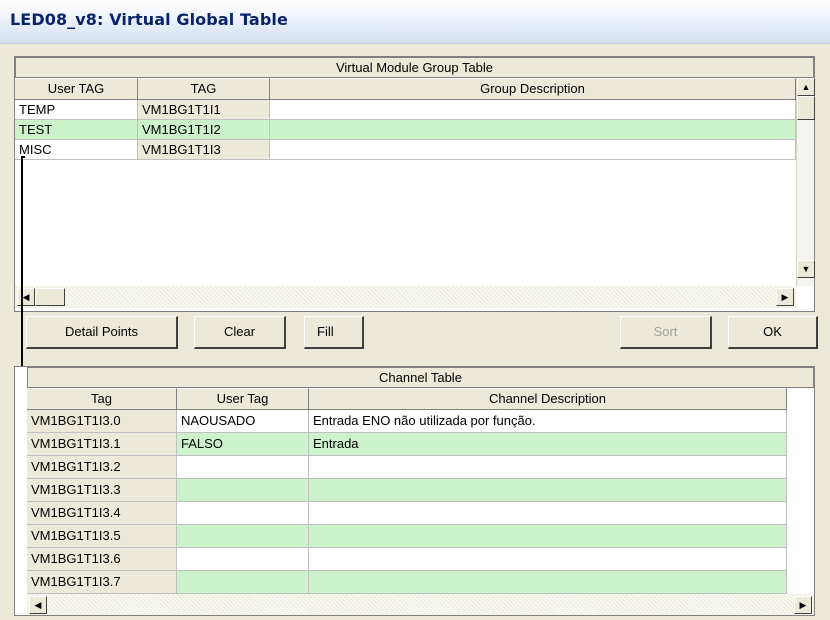 This screenshot has width=830, height=620. What do you see at coordinates (76, 89) in the screenshot?
I see `group-col-user-tag: User TAG` at bounding box center [76, 89].